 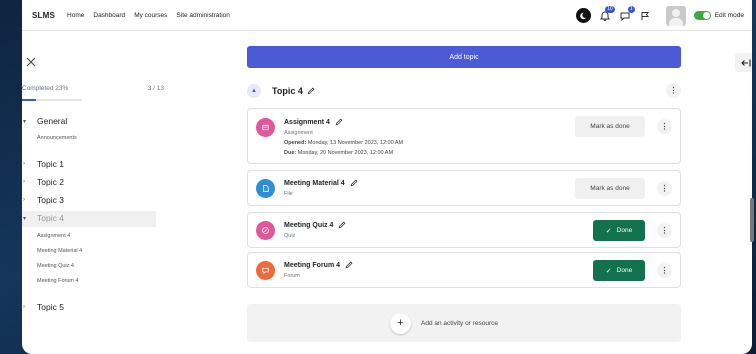 I want to click on index-section-topic-5: › Topic 5, so click(x=43, y=307).